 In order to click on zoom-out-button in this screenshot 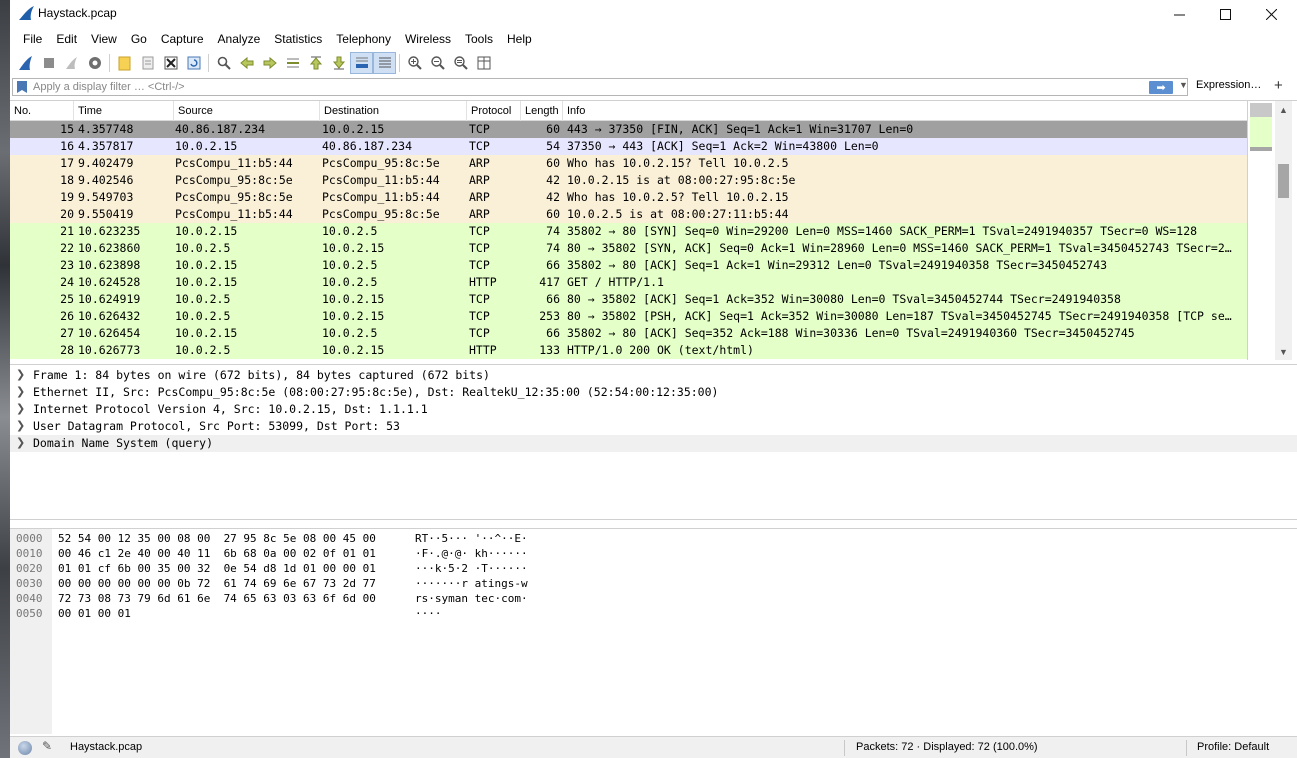, I will do `click(437, 63)`.